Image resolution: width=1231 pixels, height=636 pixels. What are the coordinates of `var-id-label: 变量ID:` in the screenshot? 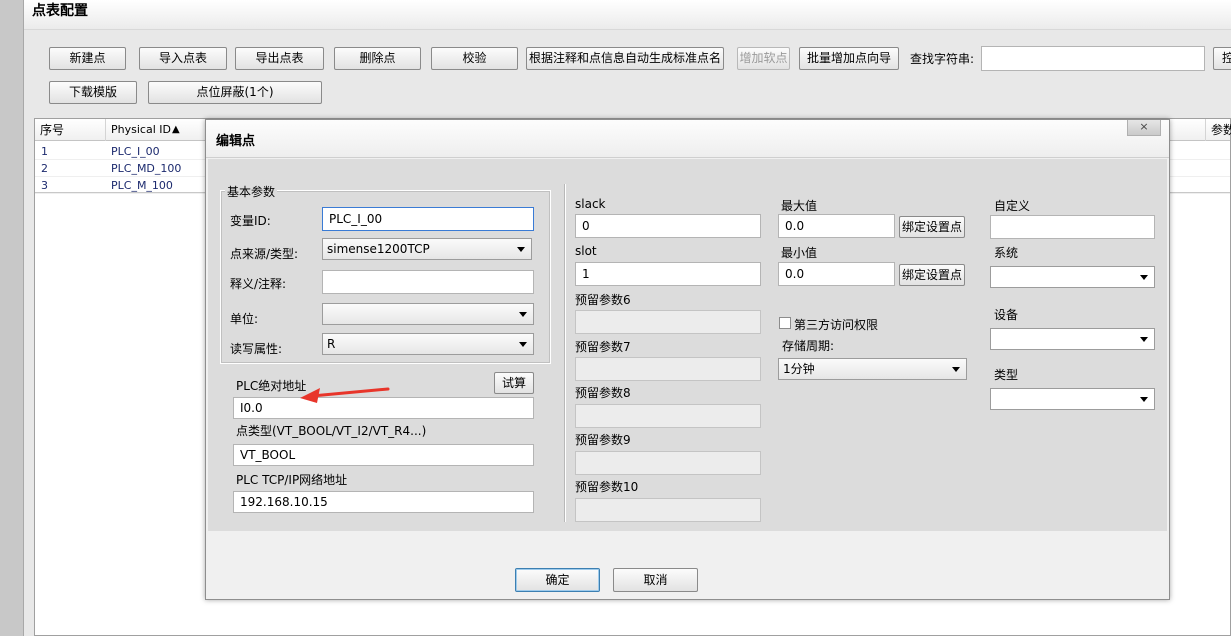 It's located at (250, 221).